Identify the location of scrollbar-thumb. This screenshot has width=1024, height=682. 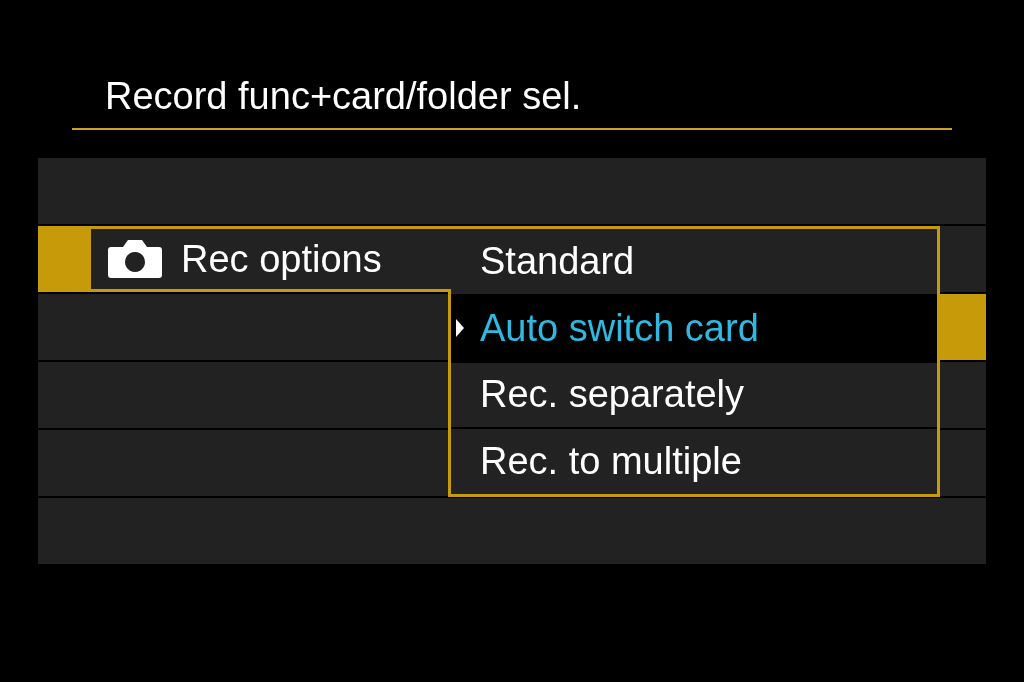
(963, 327).